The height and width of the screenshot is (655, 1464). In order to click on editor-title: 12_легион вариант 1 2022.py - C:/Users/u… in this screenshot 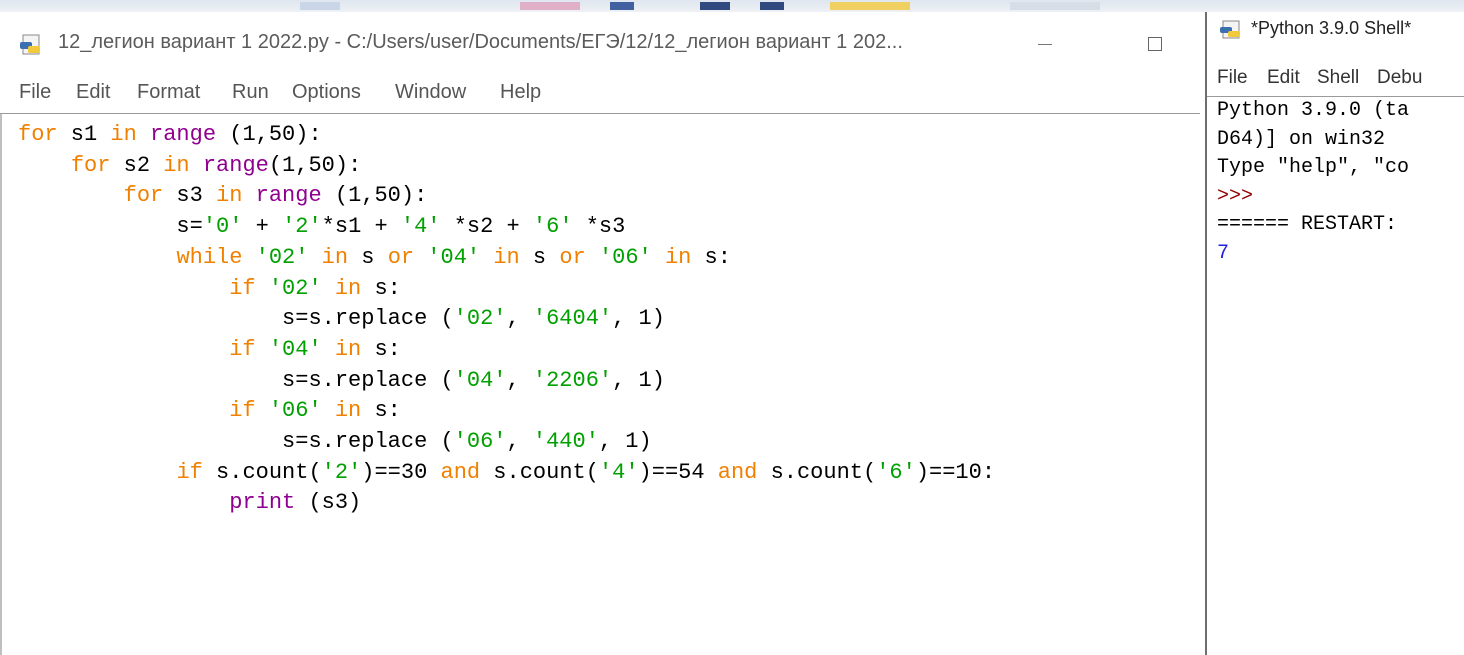, I will do `click(480, 42)`.